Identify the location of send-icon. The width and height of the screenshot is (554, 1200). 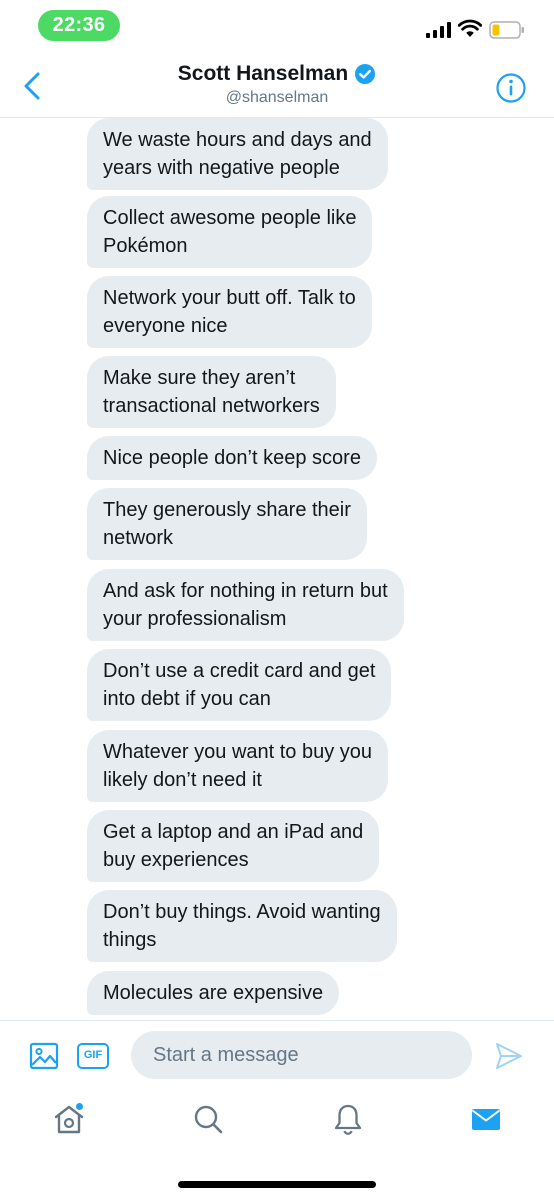
(509, 1056).